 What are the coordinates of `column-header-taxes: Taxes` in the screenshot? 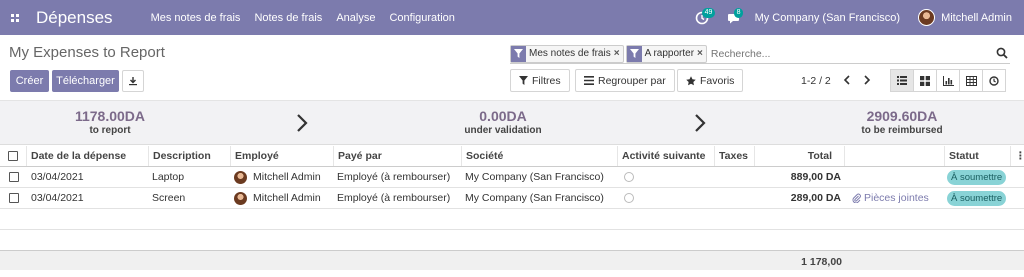 It's located at (735, 156).